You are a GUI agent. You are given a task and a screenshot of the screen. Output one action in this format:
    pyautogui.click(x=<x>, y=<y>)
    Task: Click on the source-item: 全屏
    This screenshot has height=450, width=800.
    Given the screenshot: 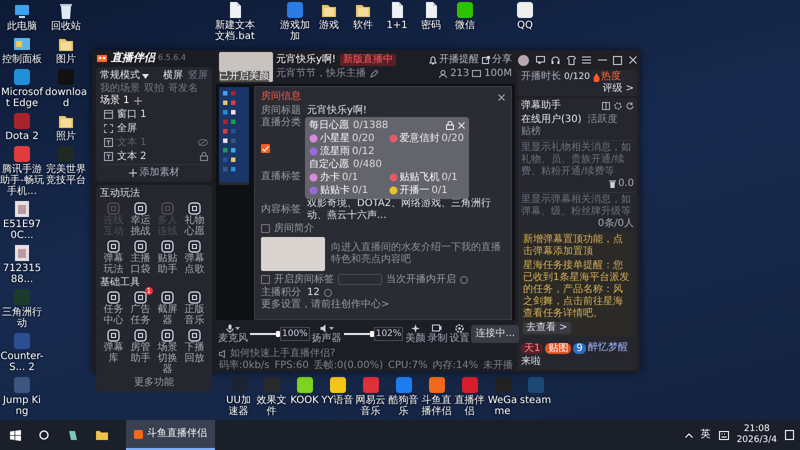 What is the action you would take?
    pyautogui.click(x=154, y=128)
    